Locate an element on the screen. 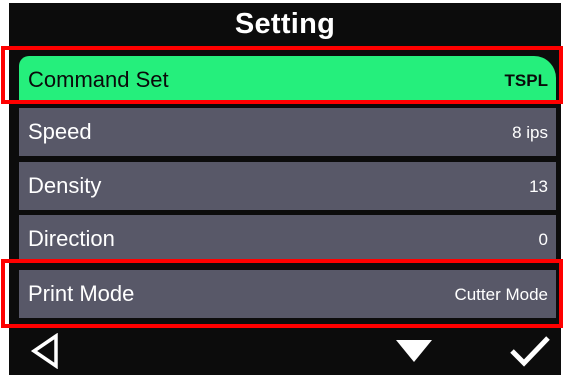 Image resolution: width=563 pixels, height=377 pixels. menu-item-label: Direction is located at coordinates (71, 238).